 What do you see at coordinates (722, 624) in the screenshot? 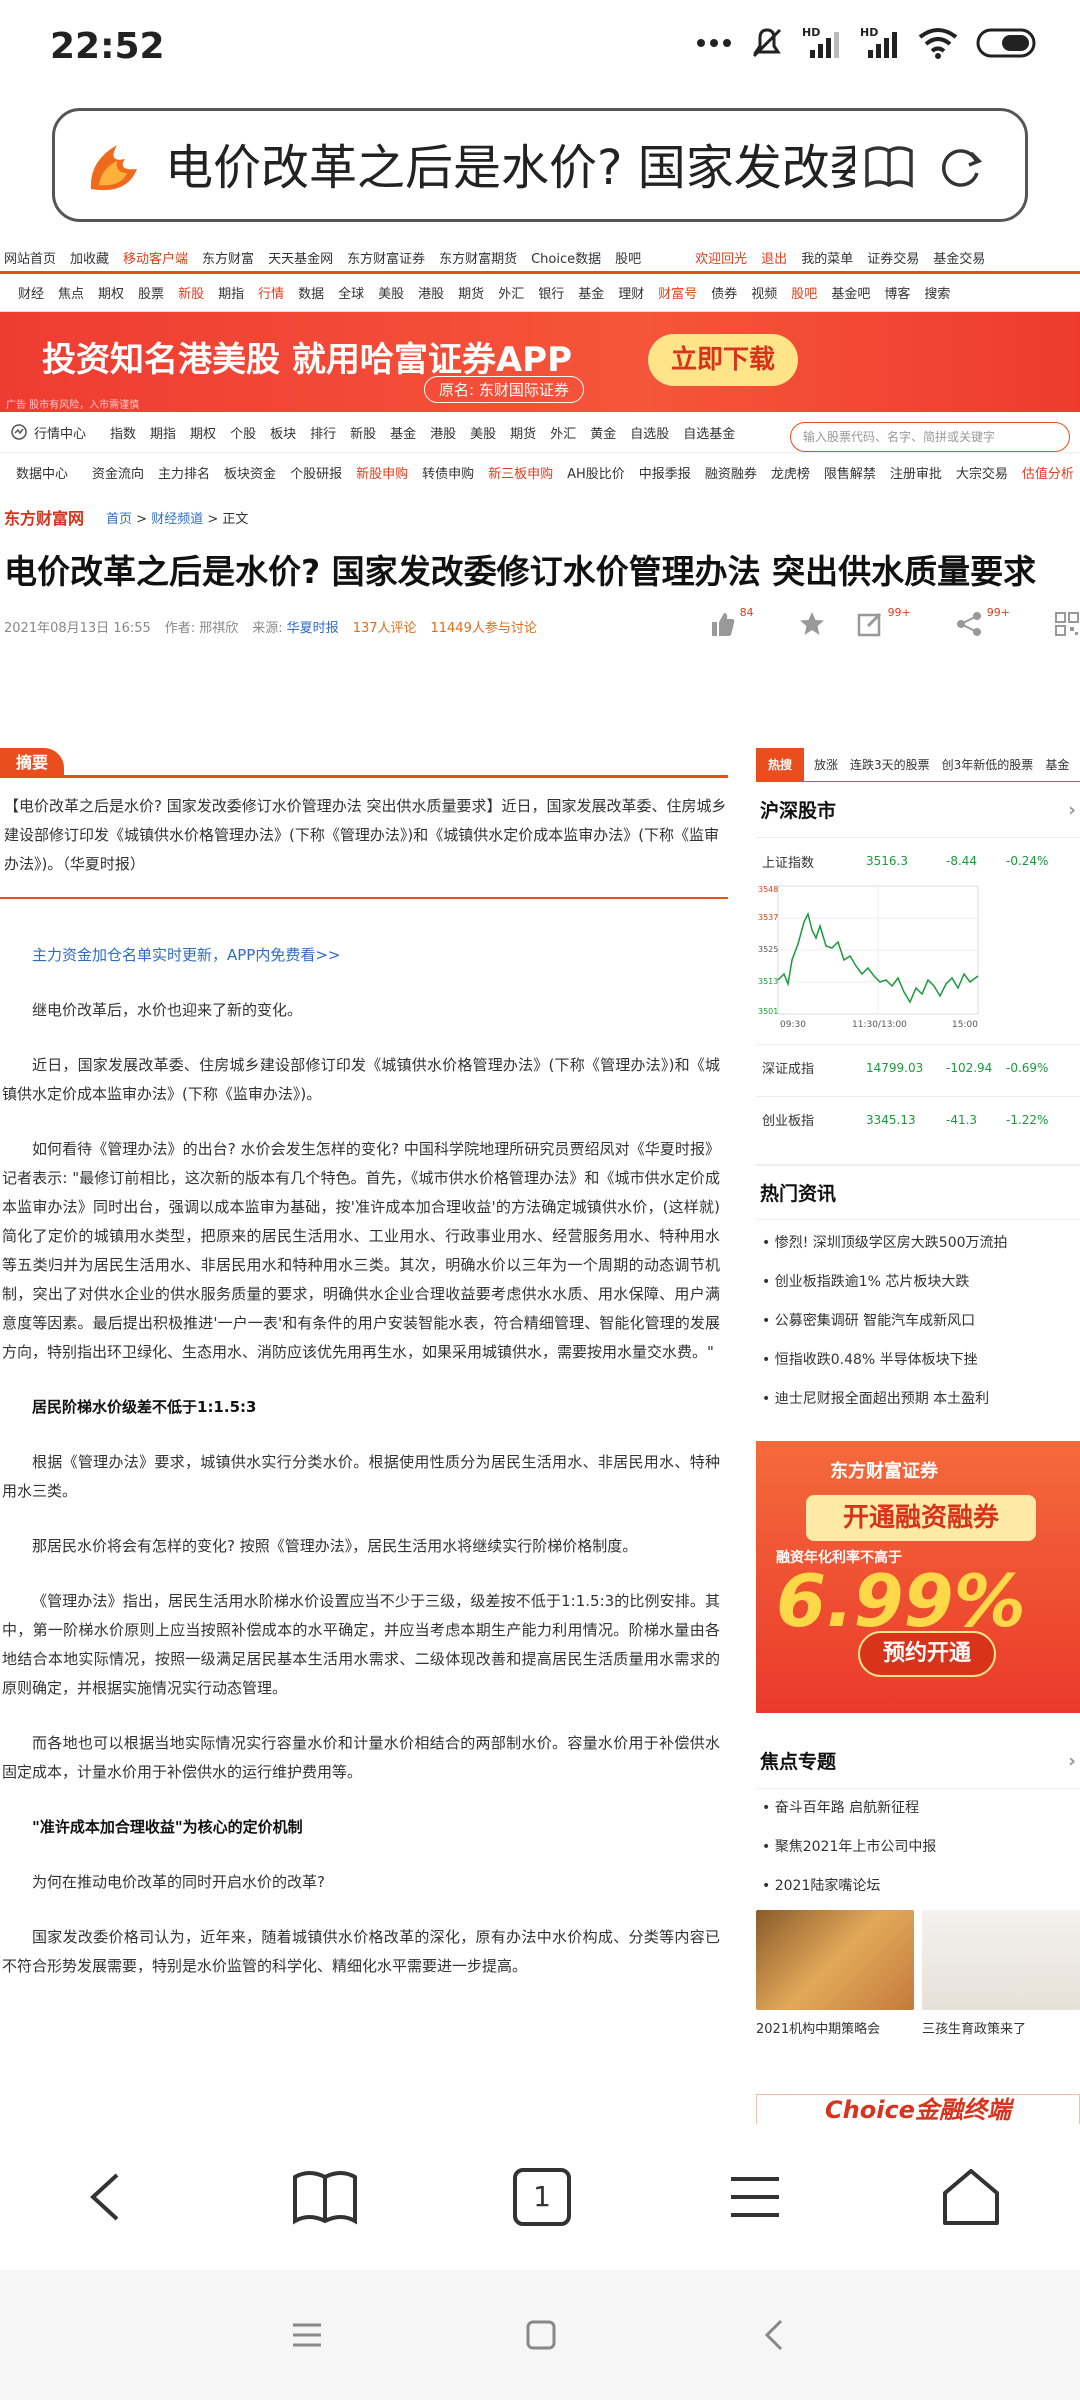
I see `thumbs-up-icon` at bounding box center [722, 624].